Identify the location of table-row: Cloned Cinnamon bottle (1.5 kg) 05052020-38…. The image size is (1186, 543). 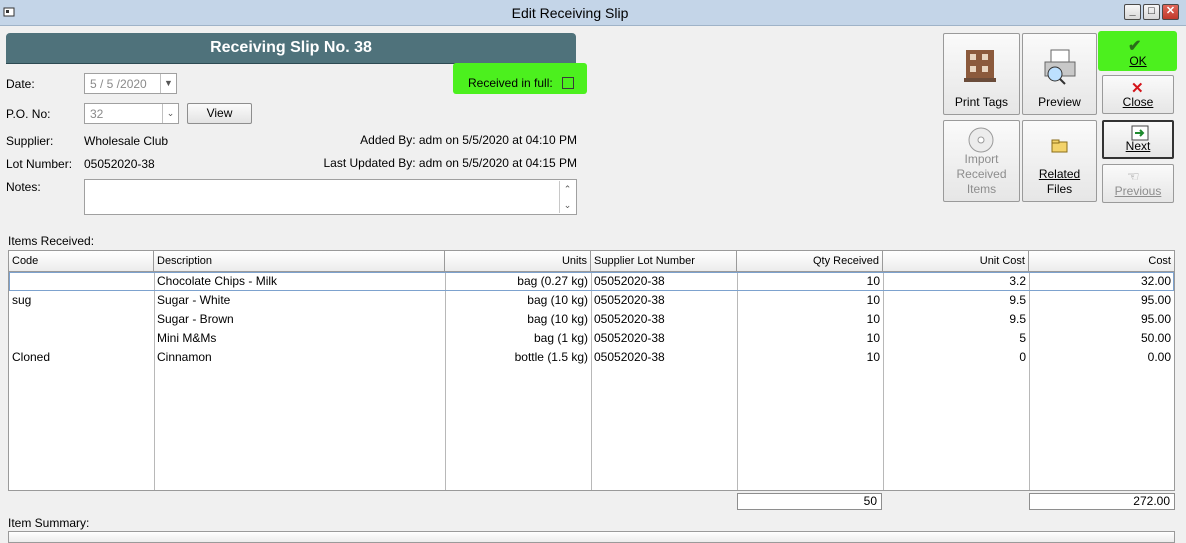
(591, 357).